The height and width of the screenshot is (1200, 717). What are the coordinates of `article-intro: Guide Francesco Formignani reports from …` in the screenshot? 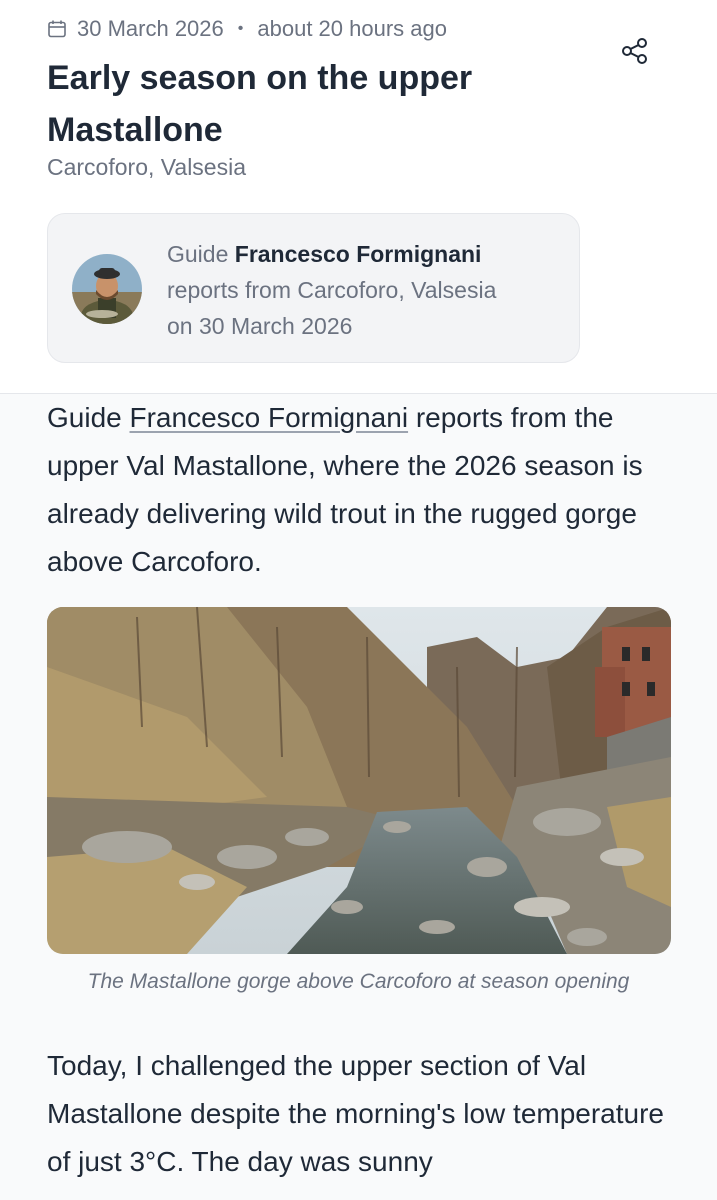 It's located at (367, 490).